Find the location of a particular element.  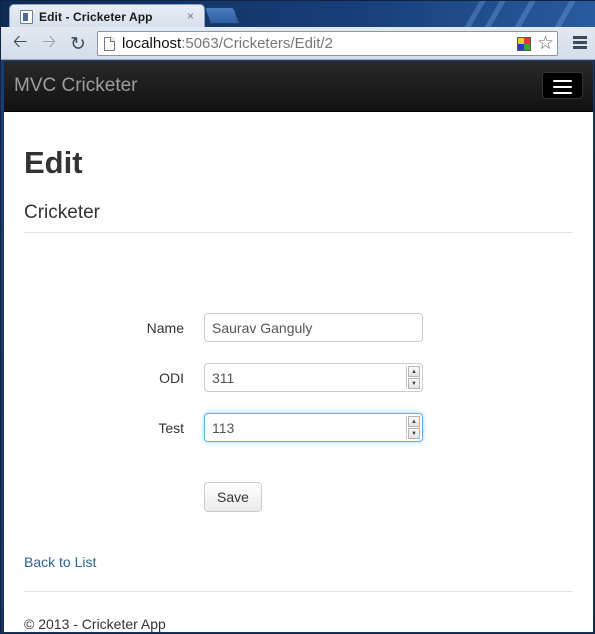

odi-spinner: ▲ ▼ is located at coordinates (413, 377).